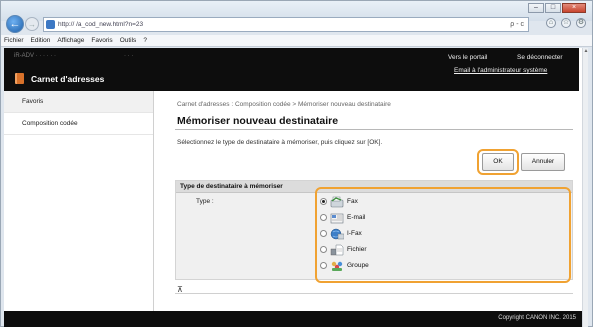 This screenshot has width=593, height=327. What do you see at coordinates (354, 233) in the screenshot?
I see `option-label: I-Fax` at bounding box center [354, 233].